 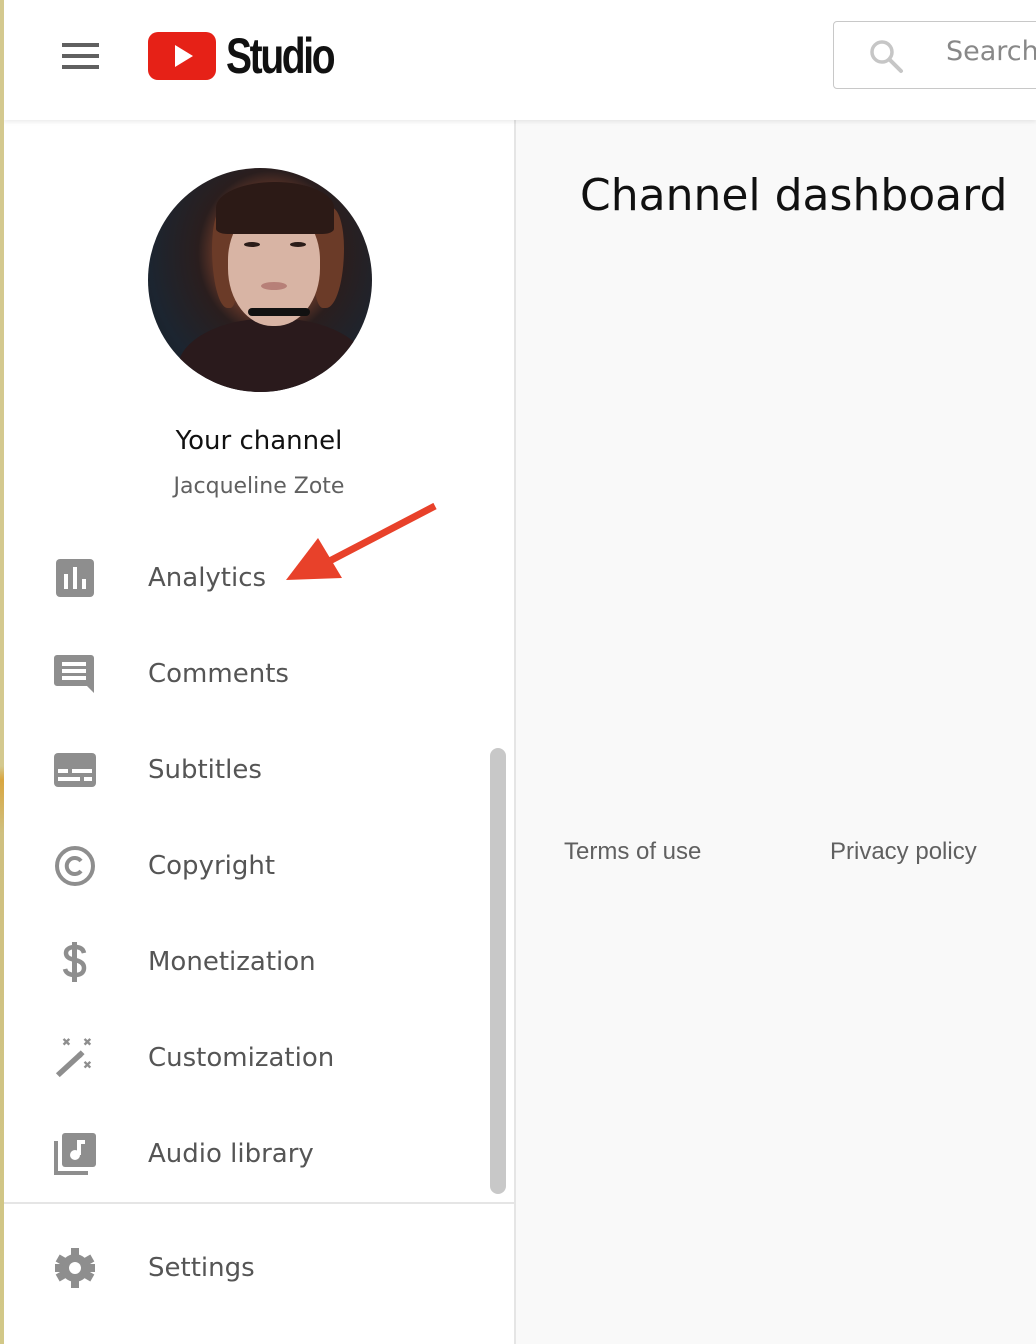 I want to click on channel-name: Jacqueline Zote, so click(x=259, y=486).